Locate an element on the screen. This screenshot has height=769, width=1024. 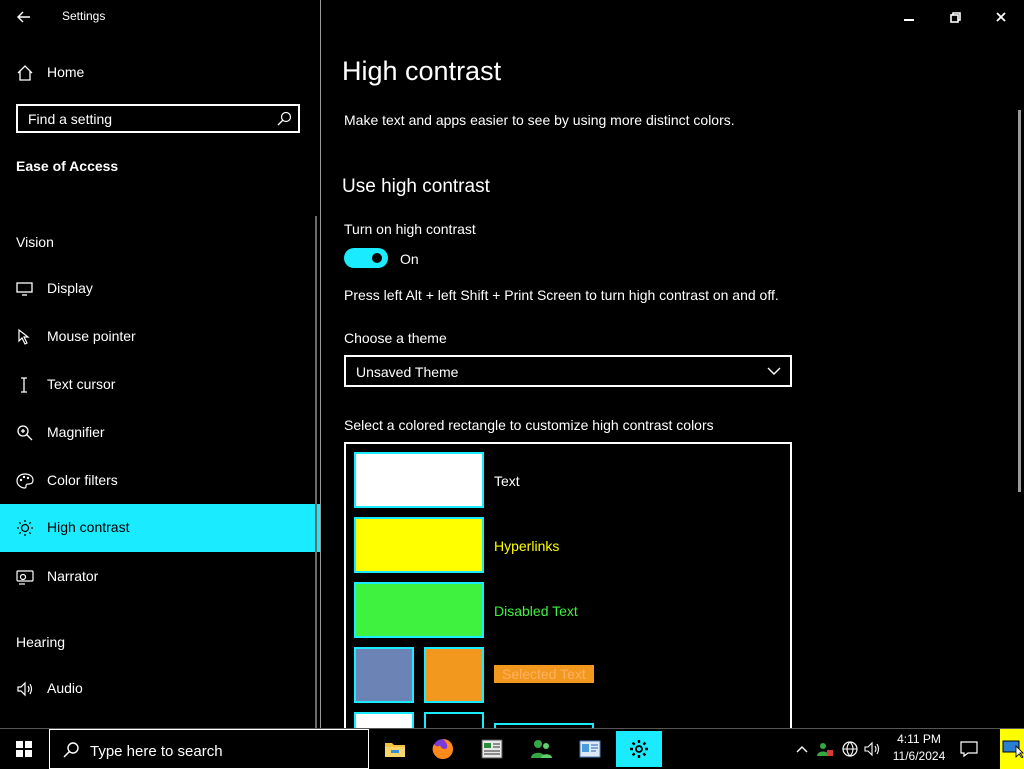
taskbar-firefox is located at coordinates (443, 749).